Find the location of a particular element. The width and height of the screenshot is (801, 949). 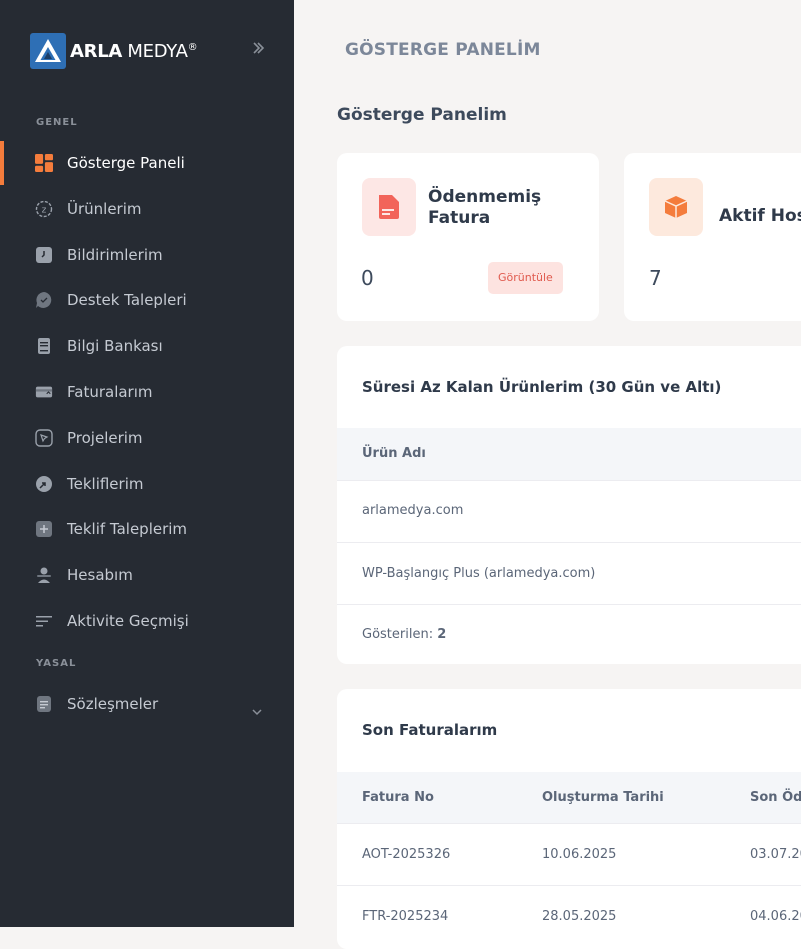

table-header: Fatura No Oluşturma Tarihi Son Öd is located at coordinates (569, 798).